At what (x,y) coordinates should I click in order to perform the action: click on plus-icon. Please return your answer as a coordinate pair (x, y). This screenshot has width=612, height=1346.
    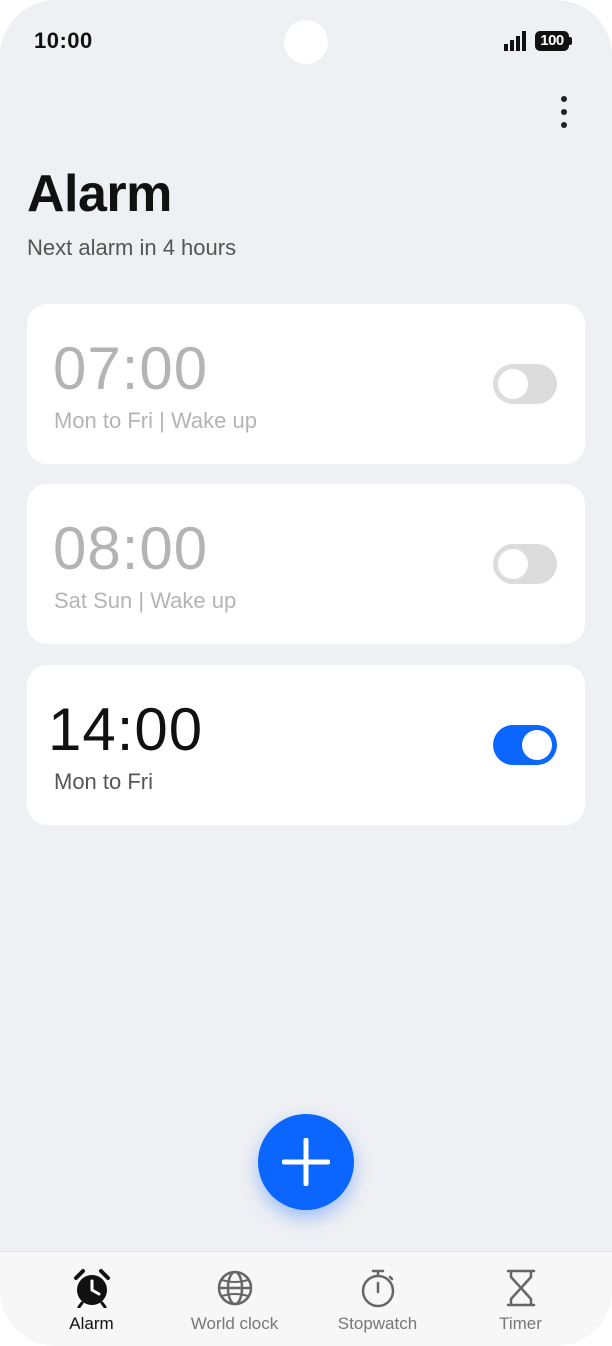
    Looking at the image, I should click on (306, 1162).